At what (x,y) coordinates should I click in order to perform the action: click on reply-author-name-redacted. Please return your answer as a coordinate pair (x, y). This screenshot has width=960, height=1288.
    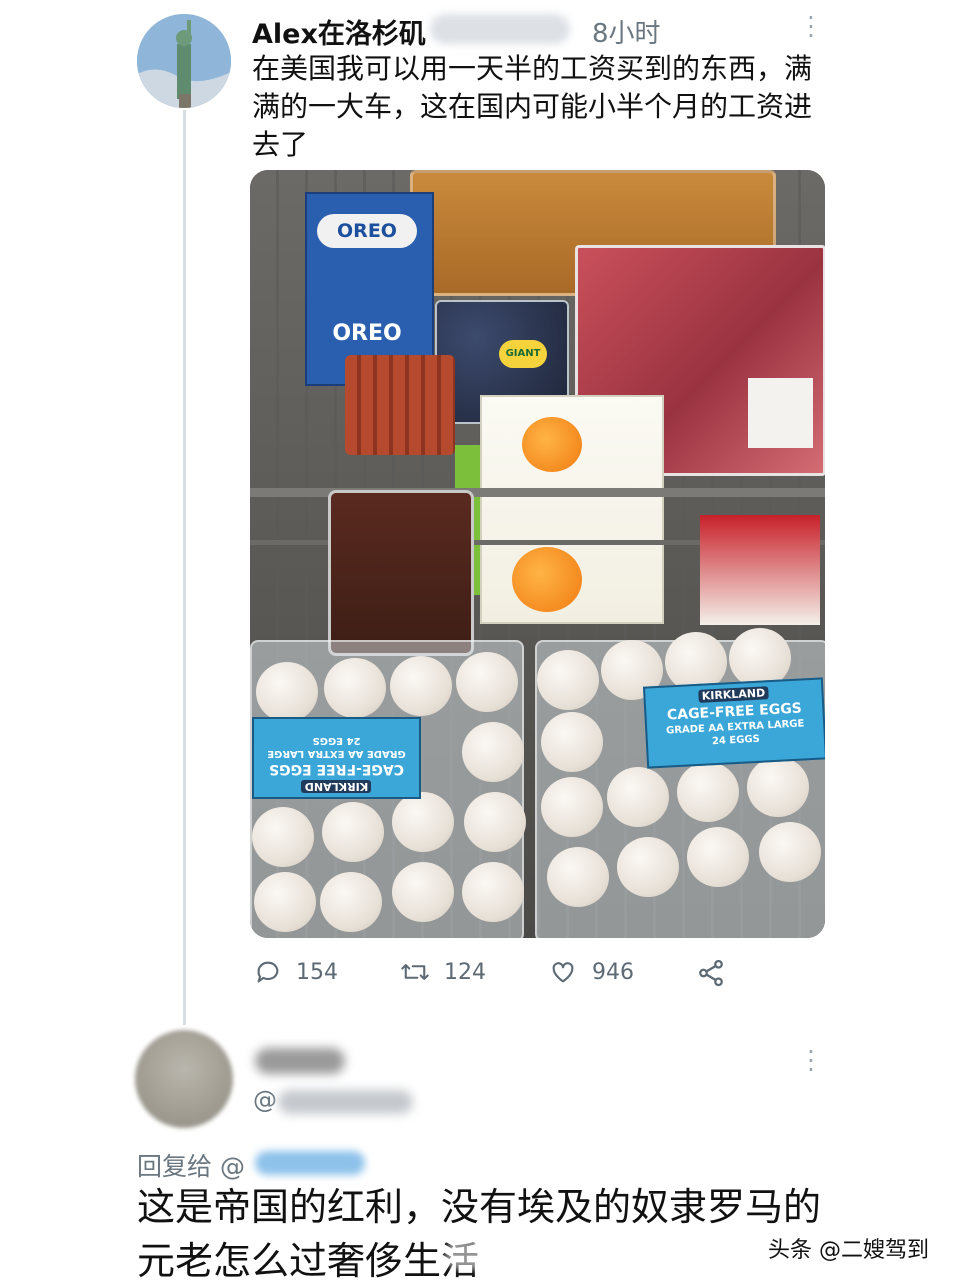
    Looking at the image, I should click on (300, 1061).